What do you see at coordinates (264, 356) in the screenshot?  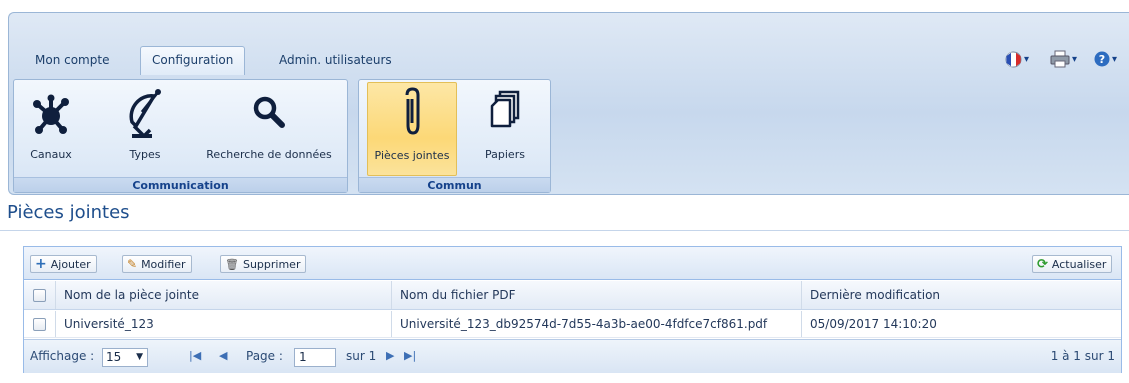 I see `page-label: Page :` at bounding box center [264, 356].